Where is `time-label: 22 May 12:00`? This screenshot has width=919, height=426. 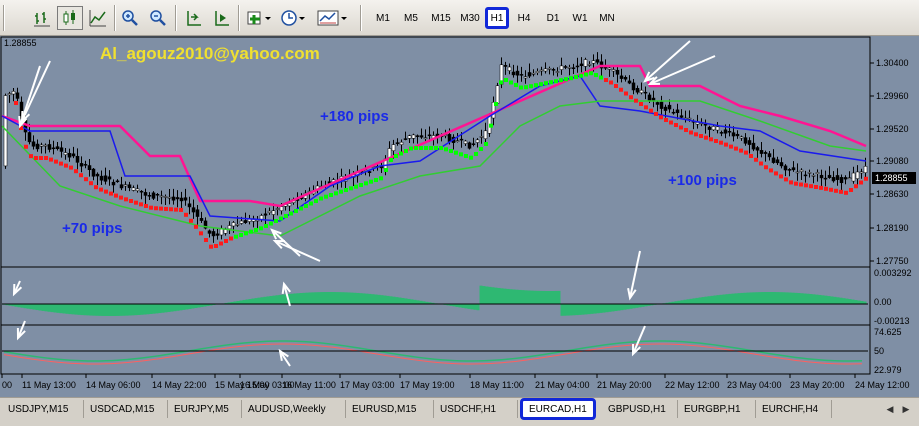
time-label: 22 May 12:00 is located at coordinates (692, 385).